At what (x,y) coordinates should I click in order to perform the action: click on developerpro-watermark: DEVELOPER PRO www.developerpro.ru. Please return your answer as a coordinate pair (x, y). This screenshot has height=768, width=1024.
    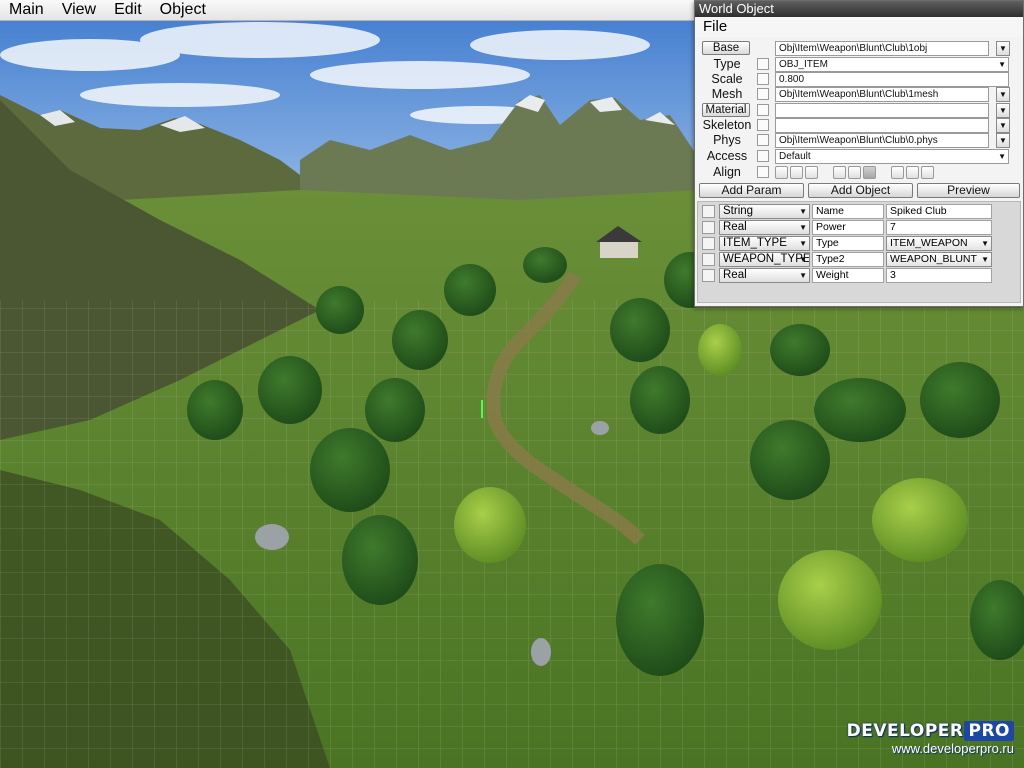
    Looking at the image, I should click on (930, 738).